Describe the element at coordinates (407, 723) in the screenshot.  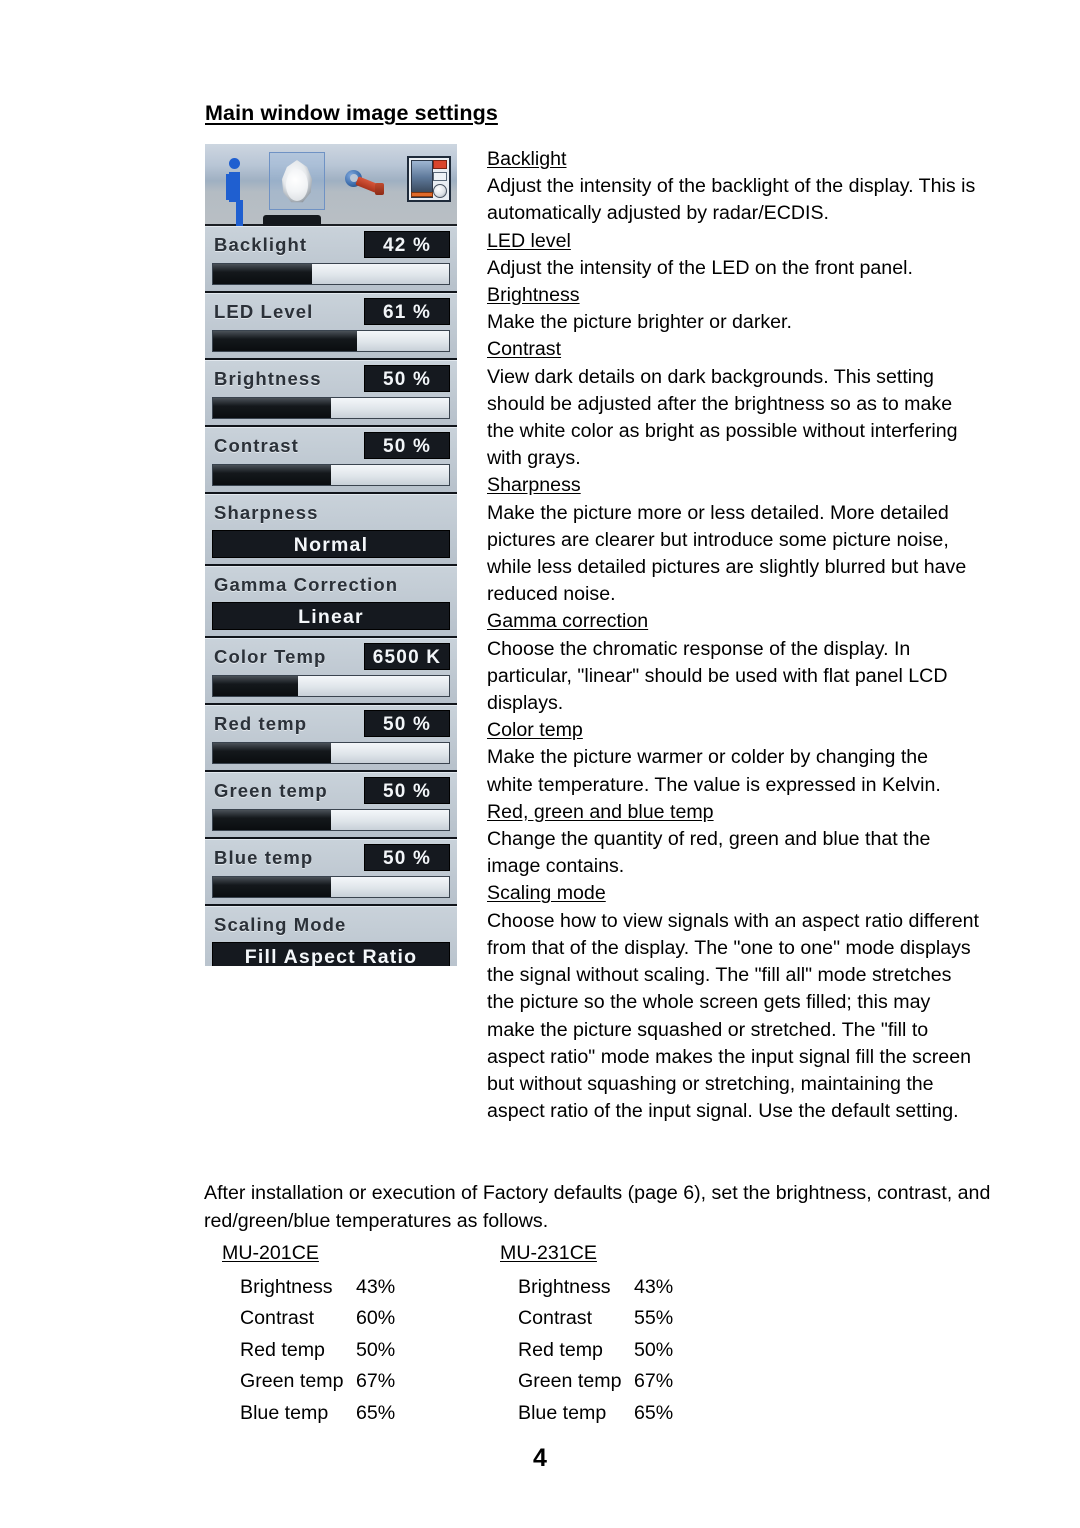
I see `osd-value-red-temp: 50 %` at that location.